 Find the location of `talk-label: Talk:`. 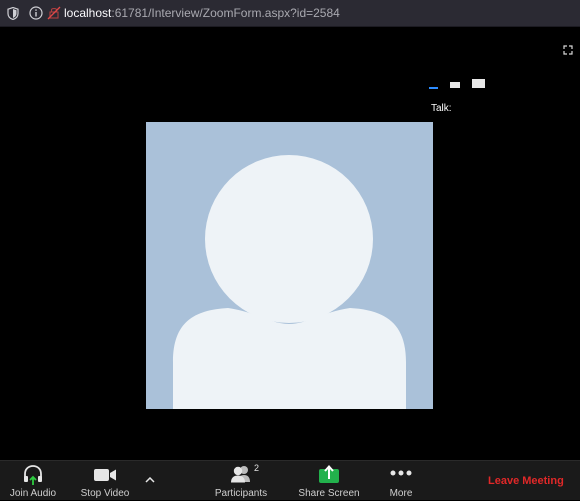

talk-label: Talk: is located at coordinates (441, 108).